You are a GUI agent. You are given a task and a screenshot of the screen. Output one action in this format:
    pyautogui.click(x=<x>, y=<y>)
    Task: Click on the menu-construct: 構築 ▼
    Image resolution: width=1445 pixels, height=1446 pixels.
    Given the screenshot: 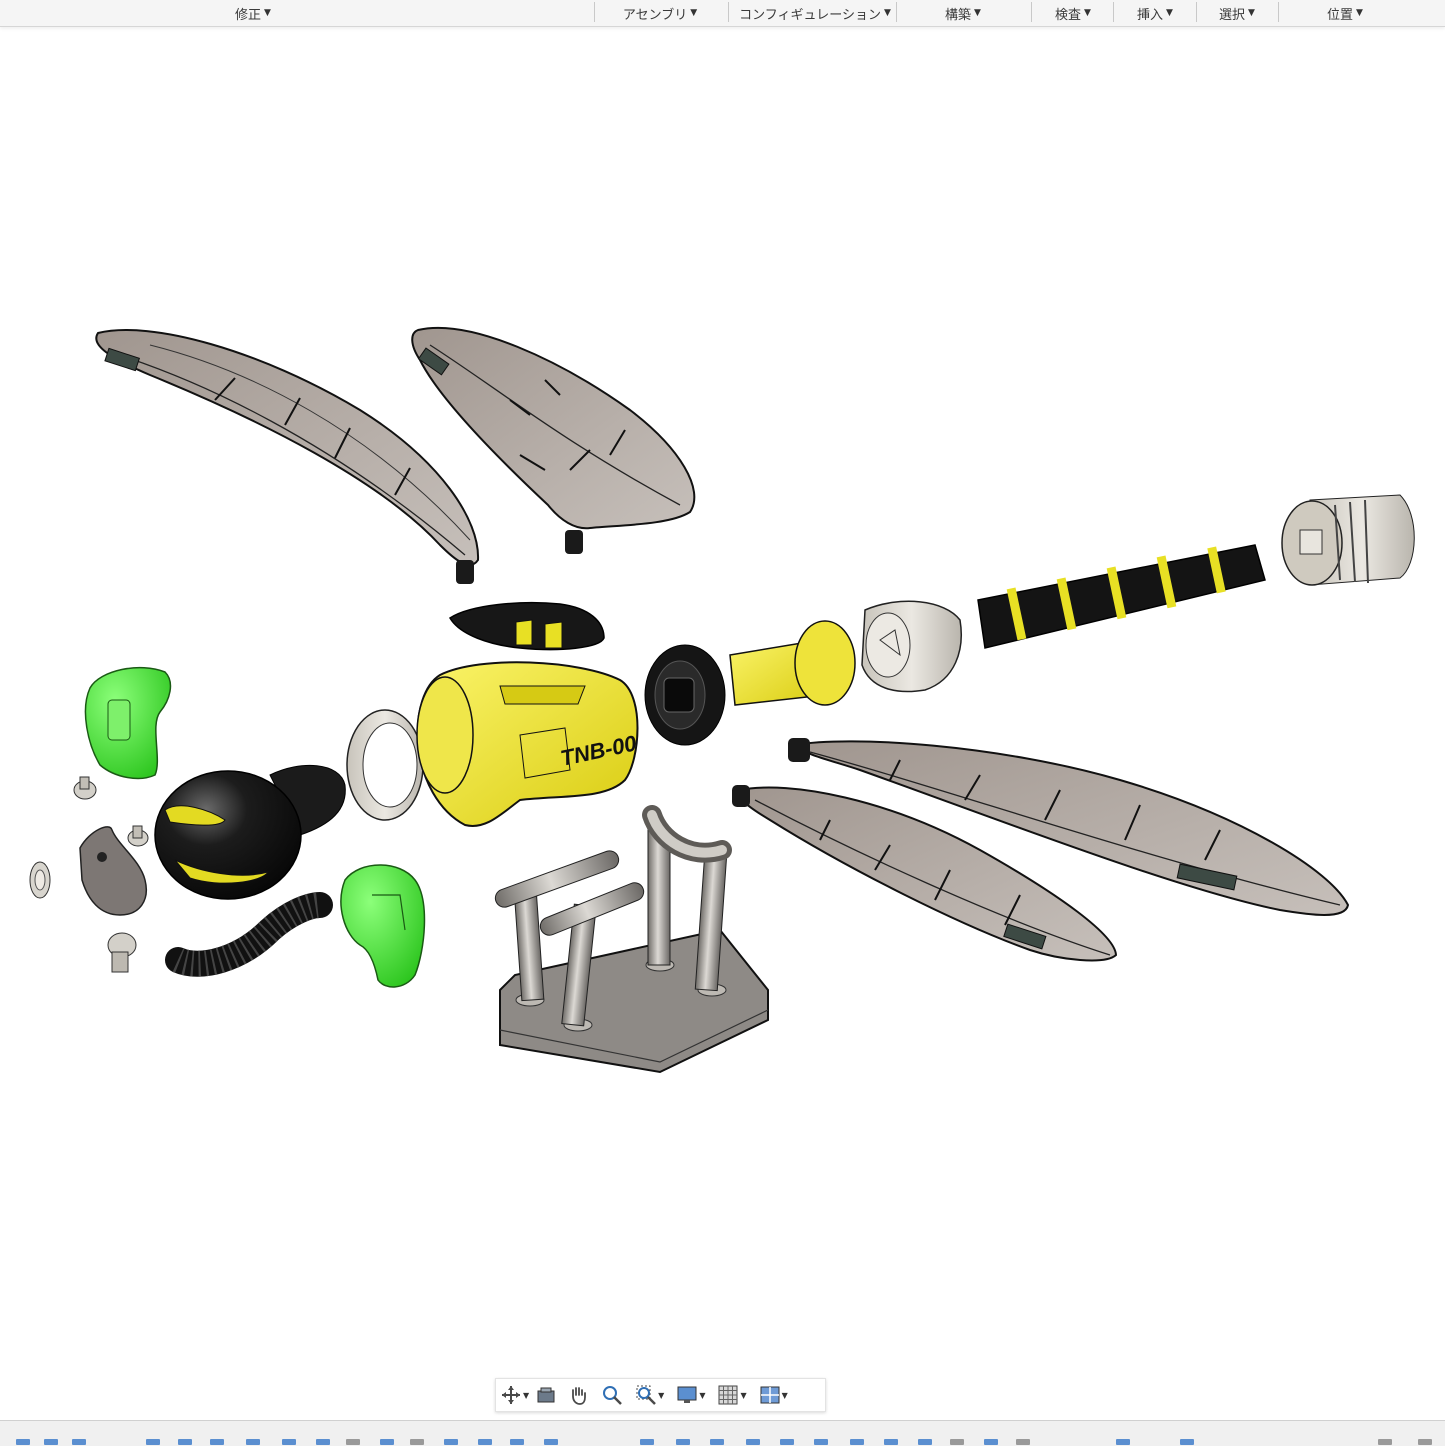 What is the action you would take?
    pyautogui.click(x=963, y=13)
    